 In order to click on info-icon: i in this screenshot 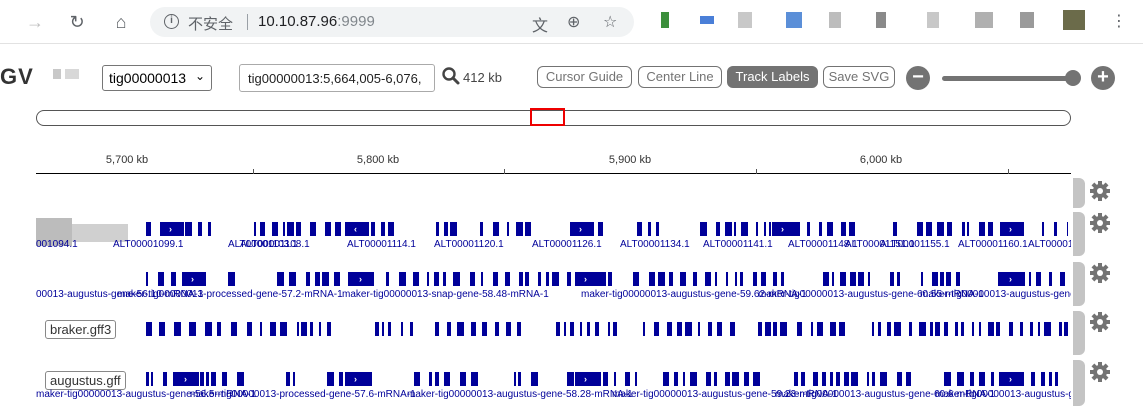, I will do `click(171, 21)`.